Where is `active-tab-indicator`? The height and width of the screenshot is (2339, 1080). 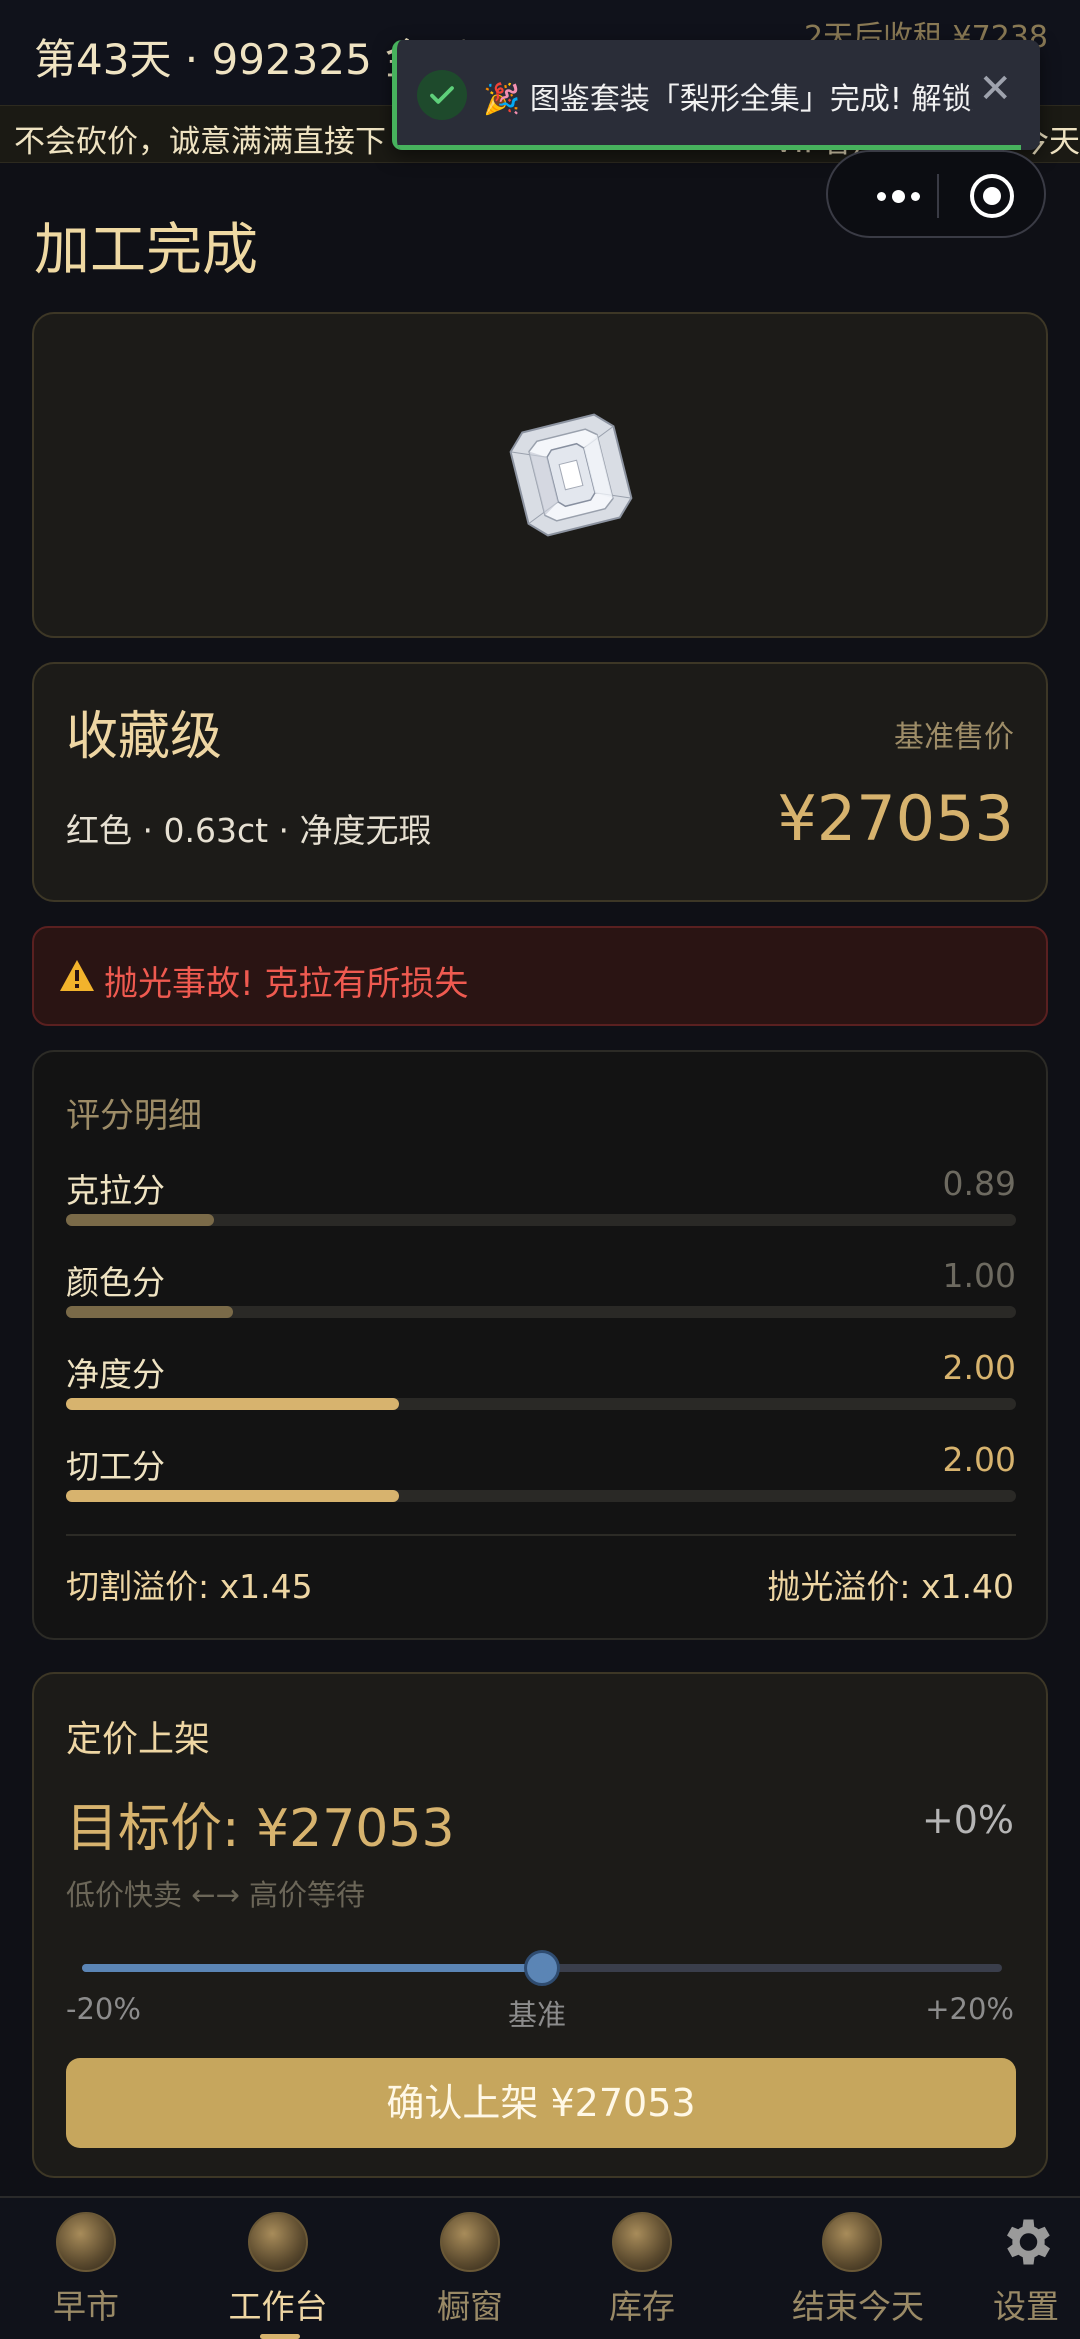 active-tab-indicator is located at coordinates (280, 2336).